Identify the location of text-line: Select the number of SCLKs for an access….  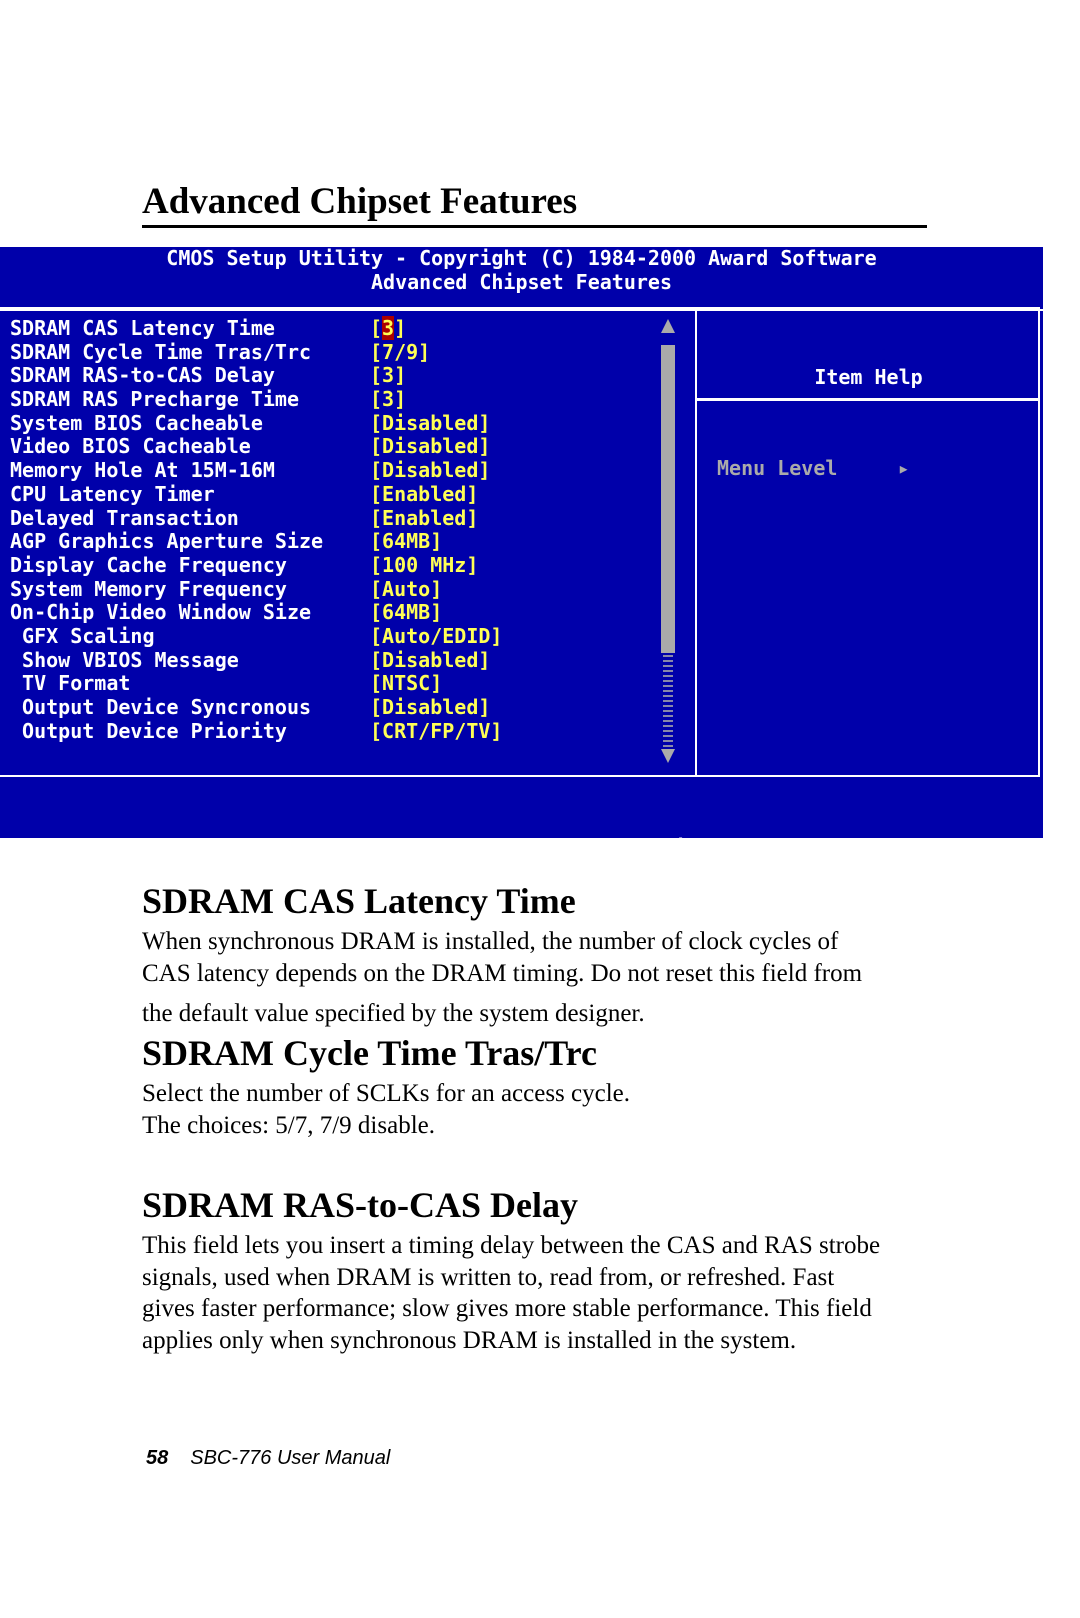
(386, 1093).